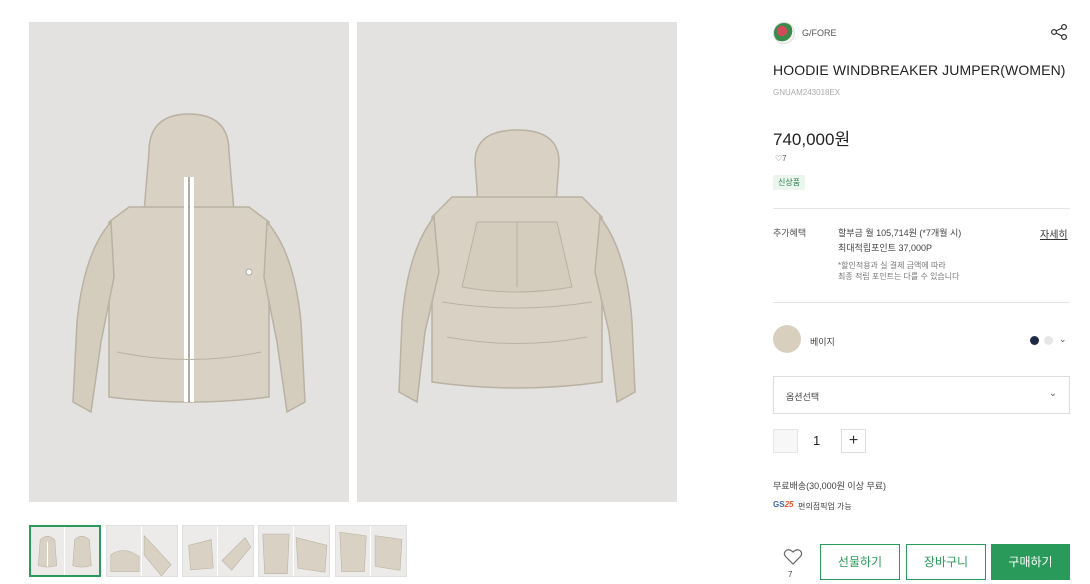 This screenshot has height=584, width=1090. What do you see at coordinates (822, 342) in the screenshot?
I see `selected-color-name: 베이지` at bounding box center [822, 342].